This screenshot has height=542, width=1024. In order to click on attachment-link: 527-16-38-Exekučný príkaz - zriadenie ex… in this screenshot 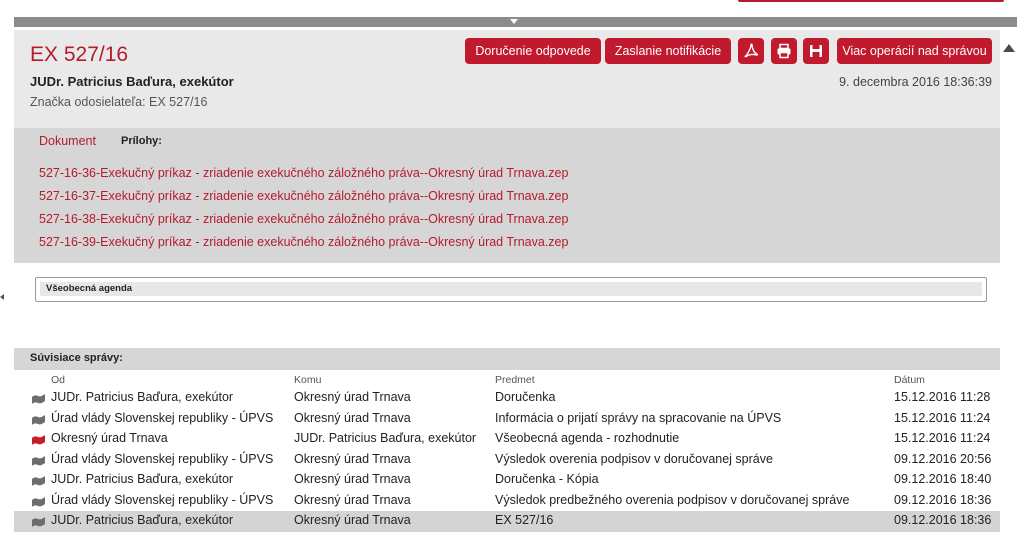, I will do `click(303, 219)`.